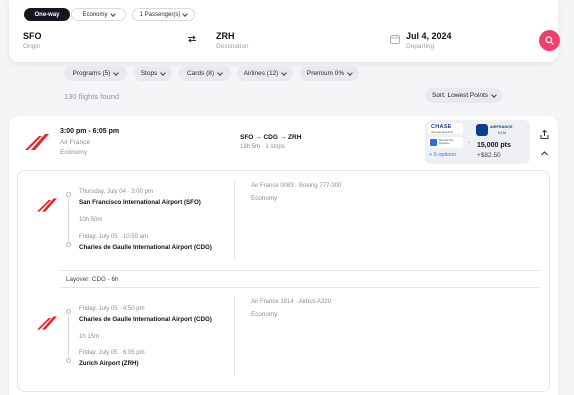 This screenshot has width=574, height=395. I want to click on segment-1-arr-time: Friday, July 05 · 10:50 am, so click(113, 237).